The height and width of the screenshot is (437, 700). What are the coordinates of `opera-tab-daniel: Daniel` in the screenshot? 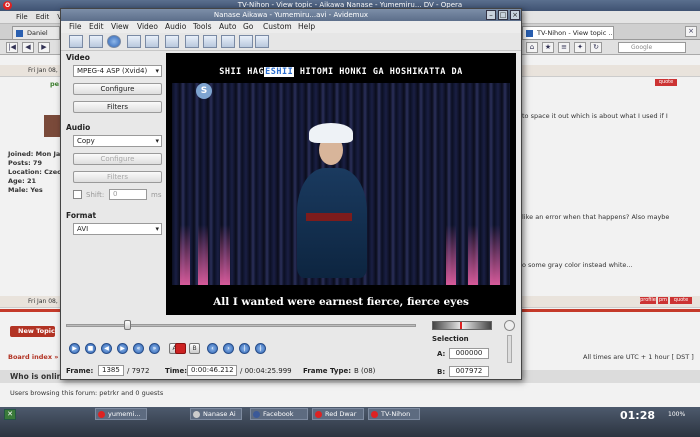 It's located at (36, 32).